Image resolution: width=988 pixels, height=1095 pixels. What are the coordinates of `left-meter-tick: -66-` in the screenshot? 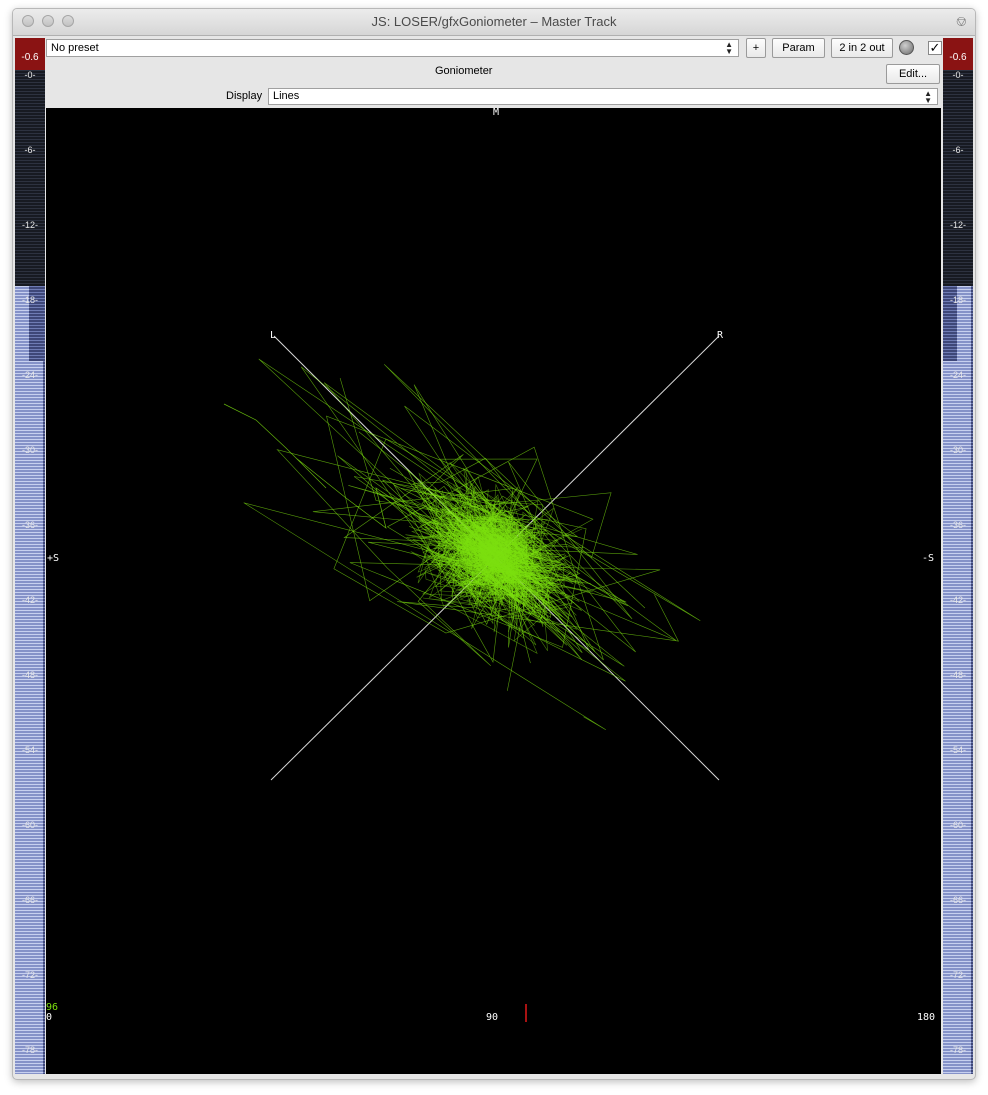 It's located at (29, 900).